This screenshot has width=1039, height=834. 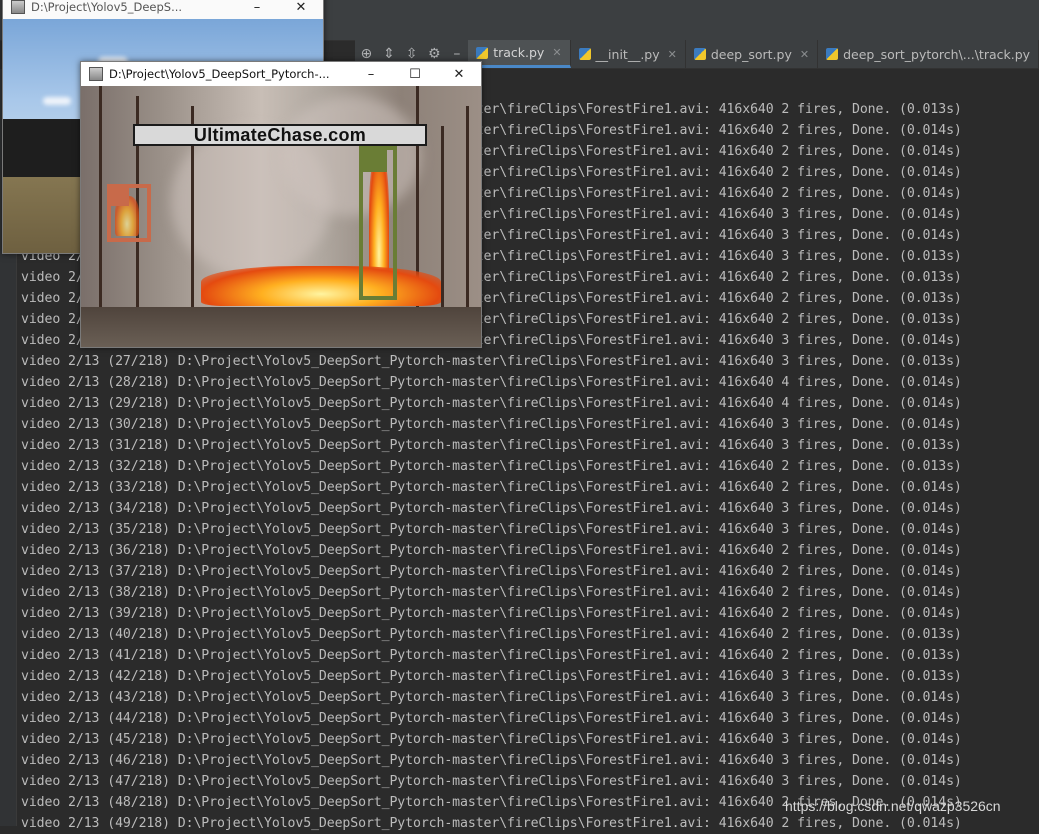 I want to click on window-titlebar: D:\Project\Yolov5_DeepS... – ✕, so click(x=163, y=9).